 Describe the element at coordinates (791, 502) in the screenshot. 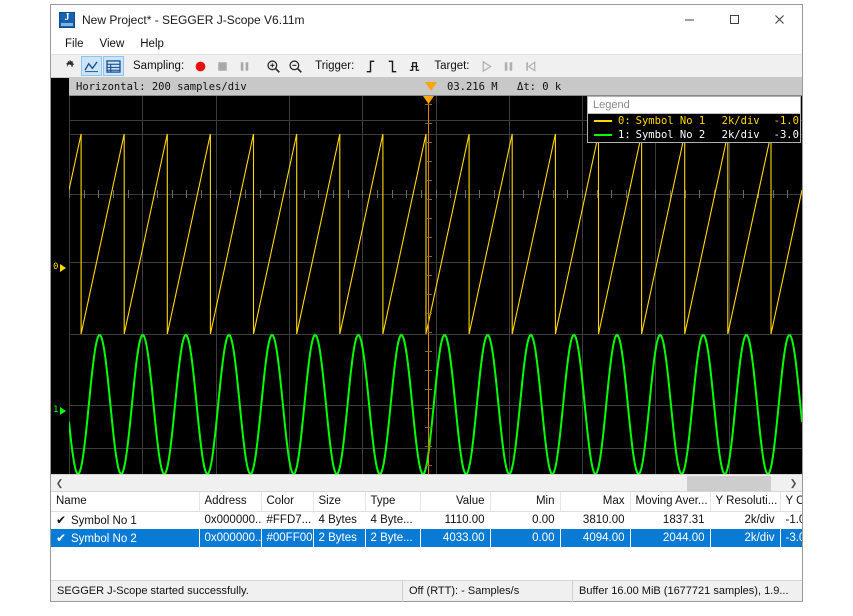

I see `column-header-y-offset: Y Offset` at that location.